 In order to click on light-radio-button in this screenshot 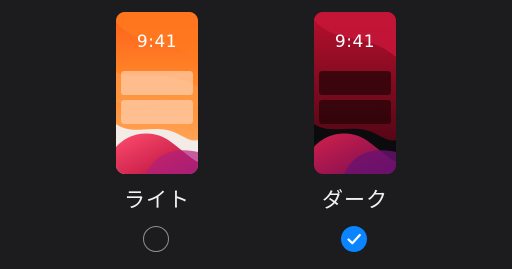, I will do `click(156, 239)`.